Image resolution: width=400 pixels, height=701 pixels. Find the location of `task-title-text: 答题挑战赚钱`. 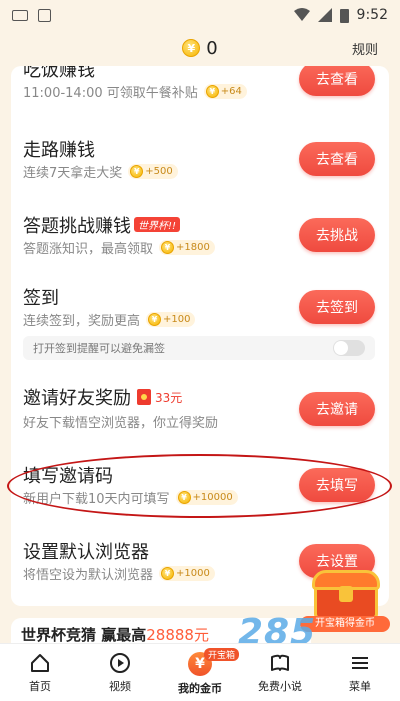

task-title-text: 答题挑战赚钱 is located at coordinates (77, 226).